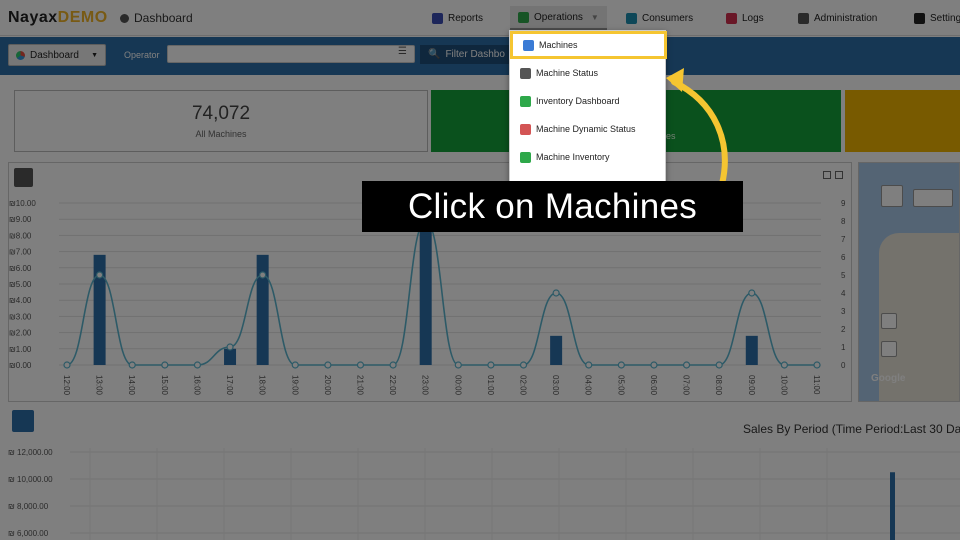 Image resolution: width=960 pixels, height=540 pixels. I want to click on map-zoom-button, so click(892, 196).